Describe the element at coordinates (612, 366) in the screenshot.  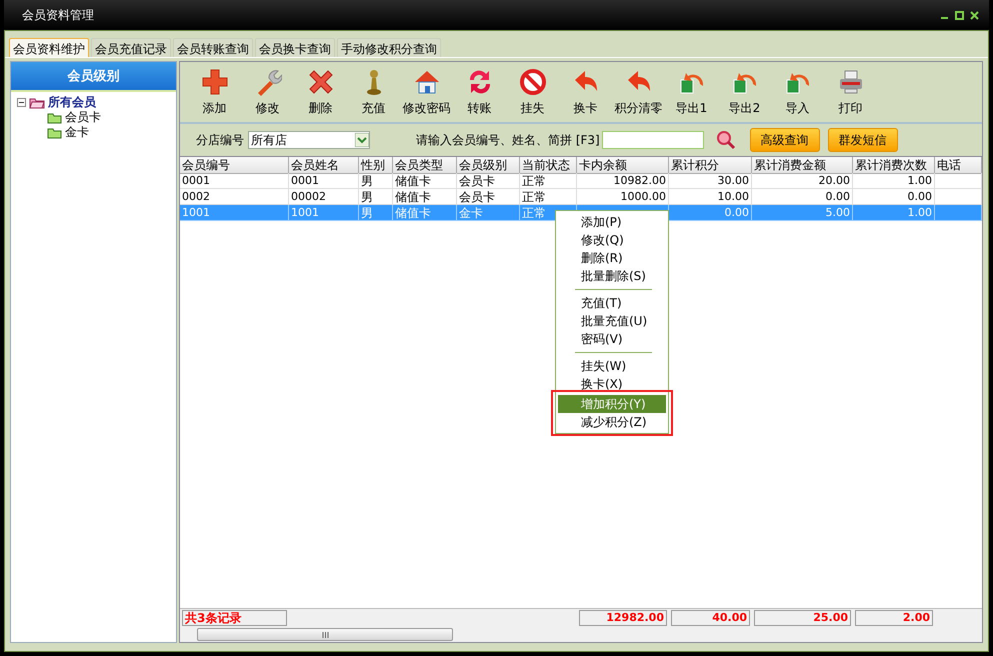
I see `menu-item: 挂失(W)` at that location.